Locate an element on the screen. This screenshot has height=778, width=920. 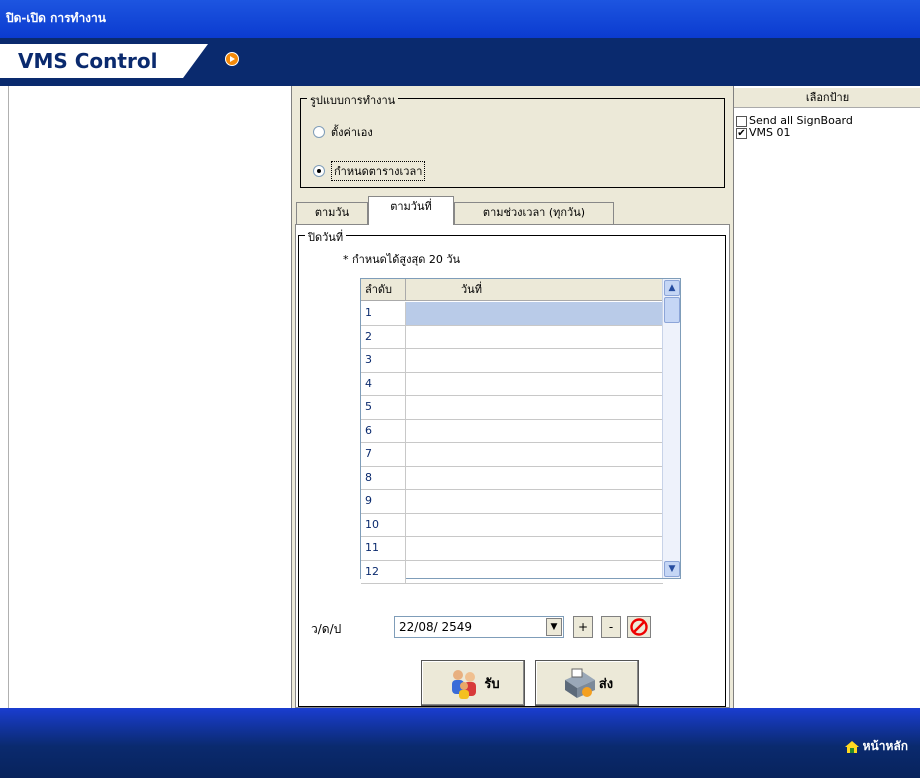
table-row: 4 is located at coordinates (512, 384).